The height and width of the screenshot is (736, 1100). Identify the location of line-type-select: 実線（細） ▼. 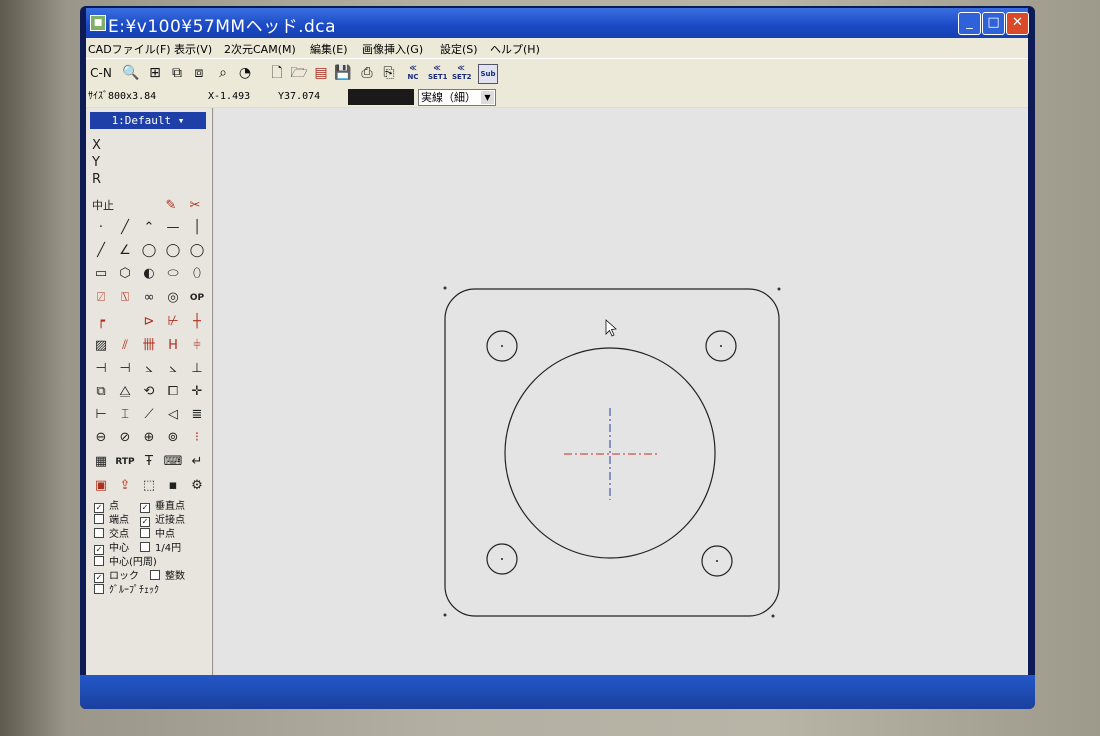
(457, 97).